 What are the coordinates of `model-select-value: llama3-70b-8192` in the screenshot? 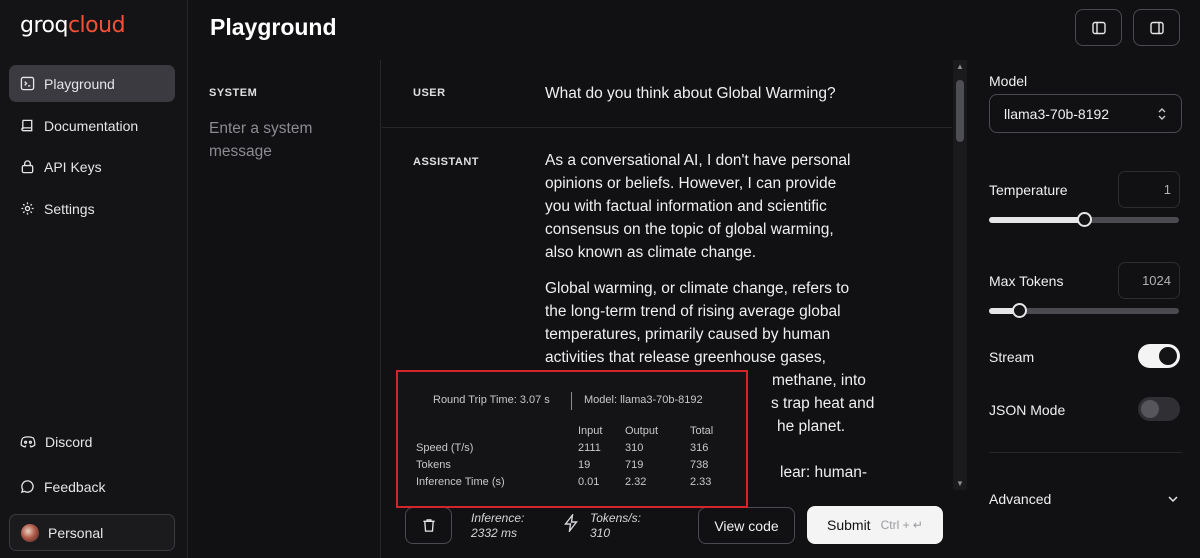 It's located at (1057, 113).